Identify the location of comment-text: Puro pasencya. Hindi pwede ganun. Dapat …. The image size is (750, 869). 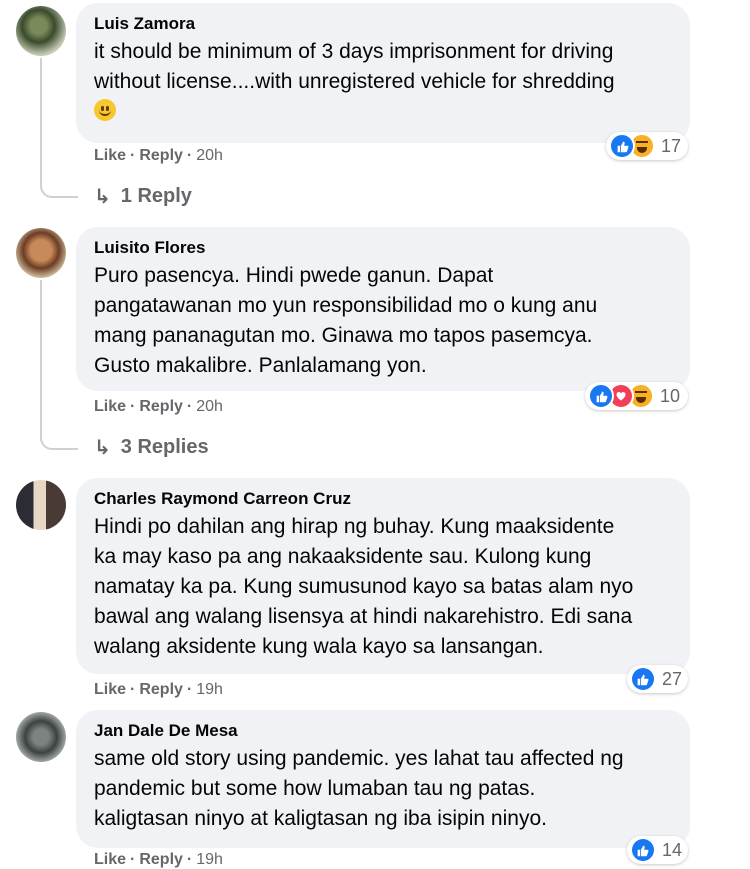
(346, 320).